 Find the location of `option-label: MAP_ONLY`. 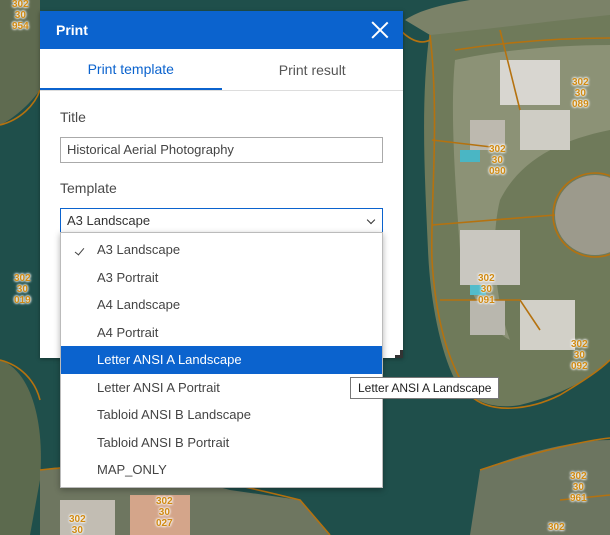

option-label: MAP_ONLY is located at coordinates (132, 470).